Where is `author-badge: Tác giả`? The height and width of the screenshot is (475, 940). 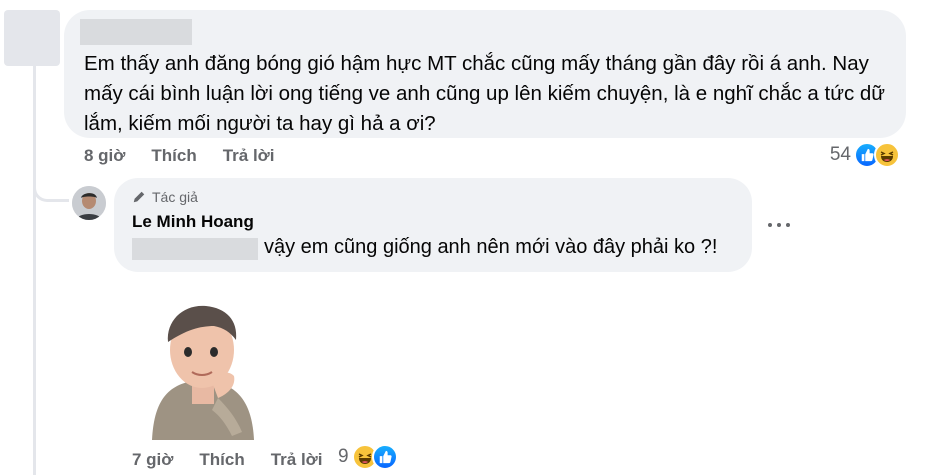 author-badge: Tác giả is located at coordinates (165, 197).